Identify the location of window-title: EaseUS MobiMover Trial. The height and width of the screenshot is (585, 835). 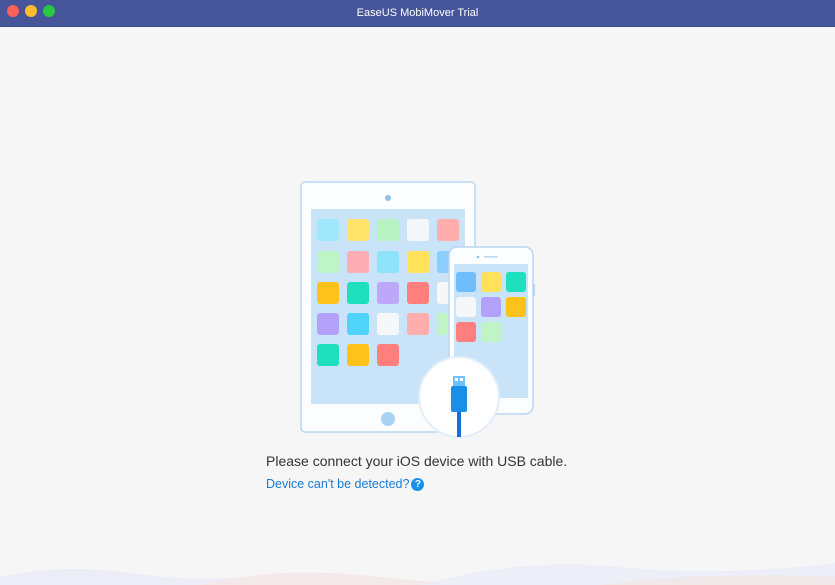
(417, 13).